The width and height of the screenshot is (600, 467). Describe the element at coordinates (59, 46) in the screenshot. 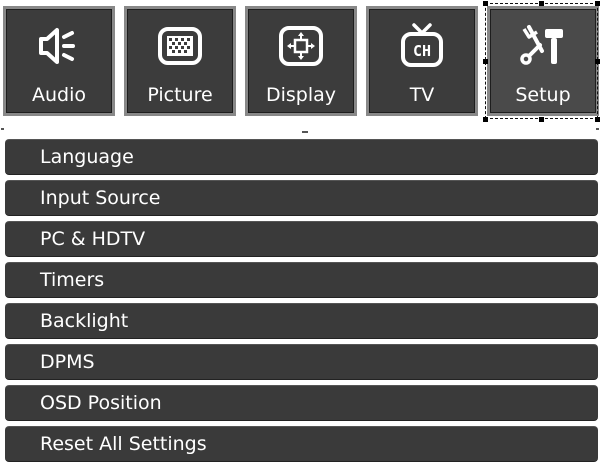

I see `speaker-icon` at that location.